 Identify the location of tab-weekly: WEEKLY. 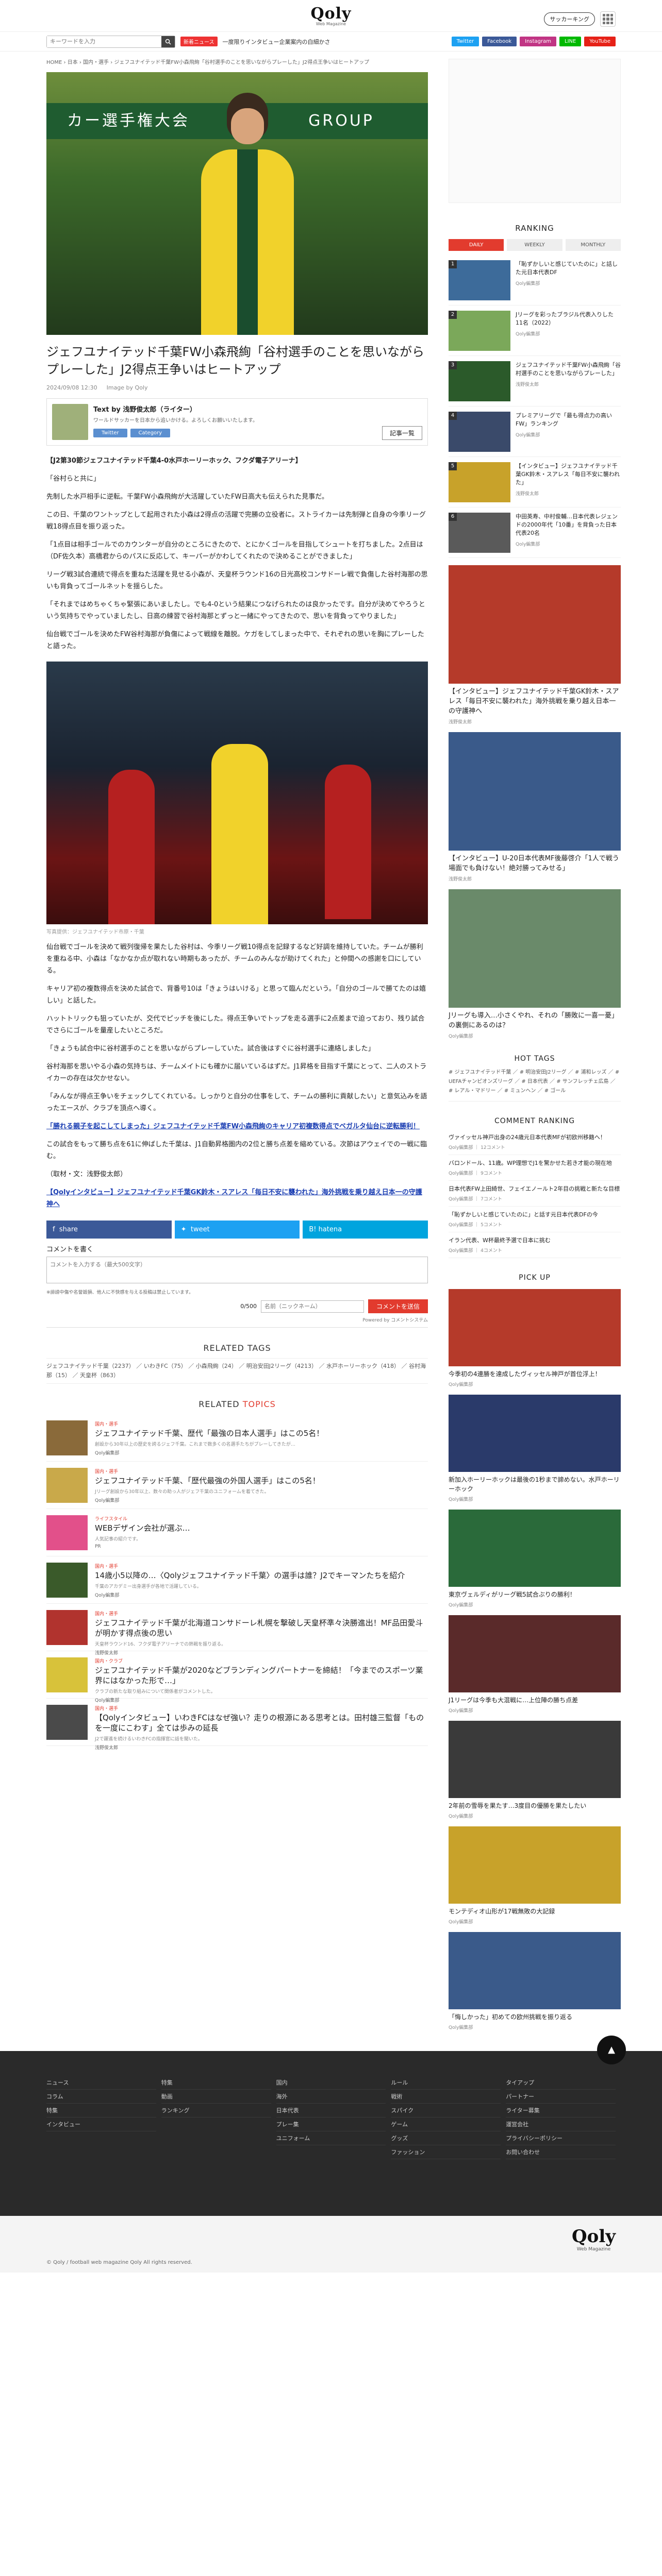
(534, 245).